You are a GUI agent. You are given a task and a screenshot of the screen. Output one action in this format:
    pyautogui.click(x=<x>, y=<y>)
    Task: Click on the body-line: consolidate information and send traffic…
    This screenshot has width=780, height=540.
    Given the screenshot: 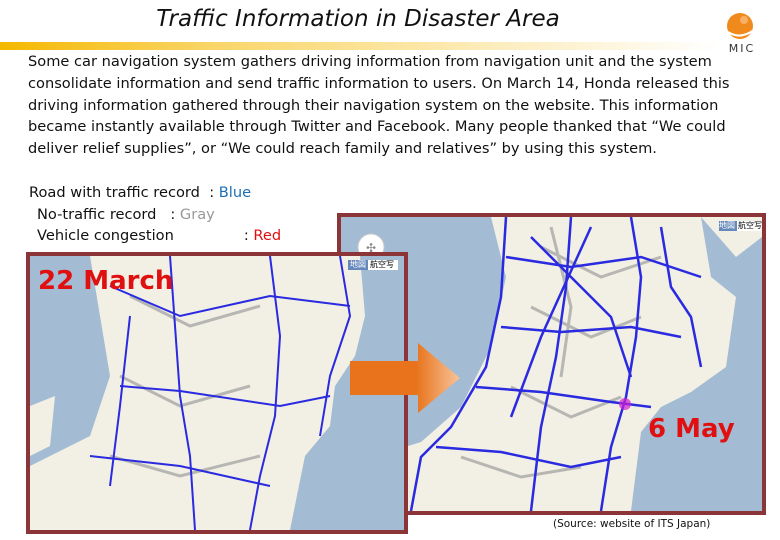 What is the action you would take?
    pyautogui.click(x=379, y=83)
    